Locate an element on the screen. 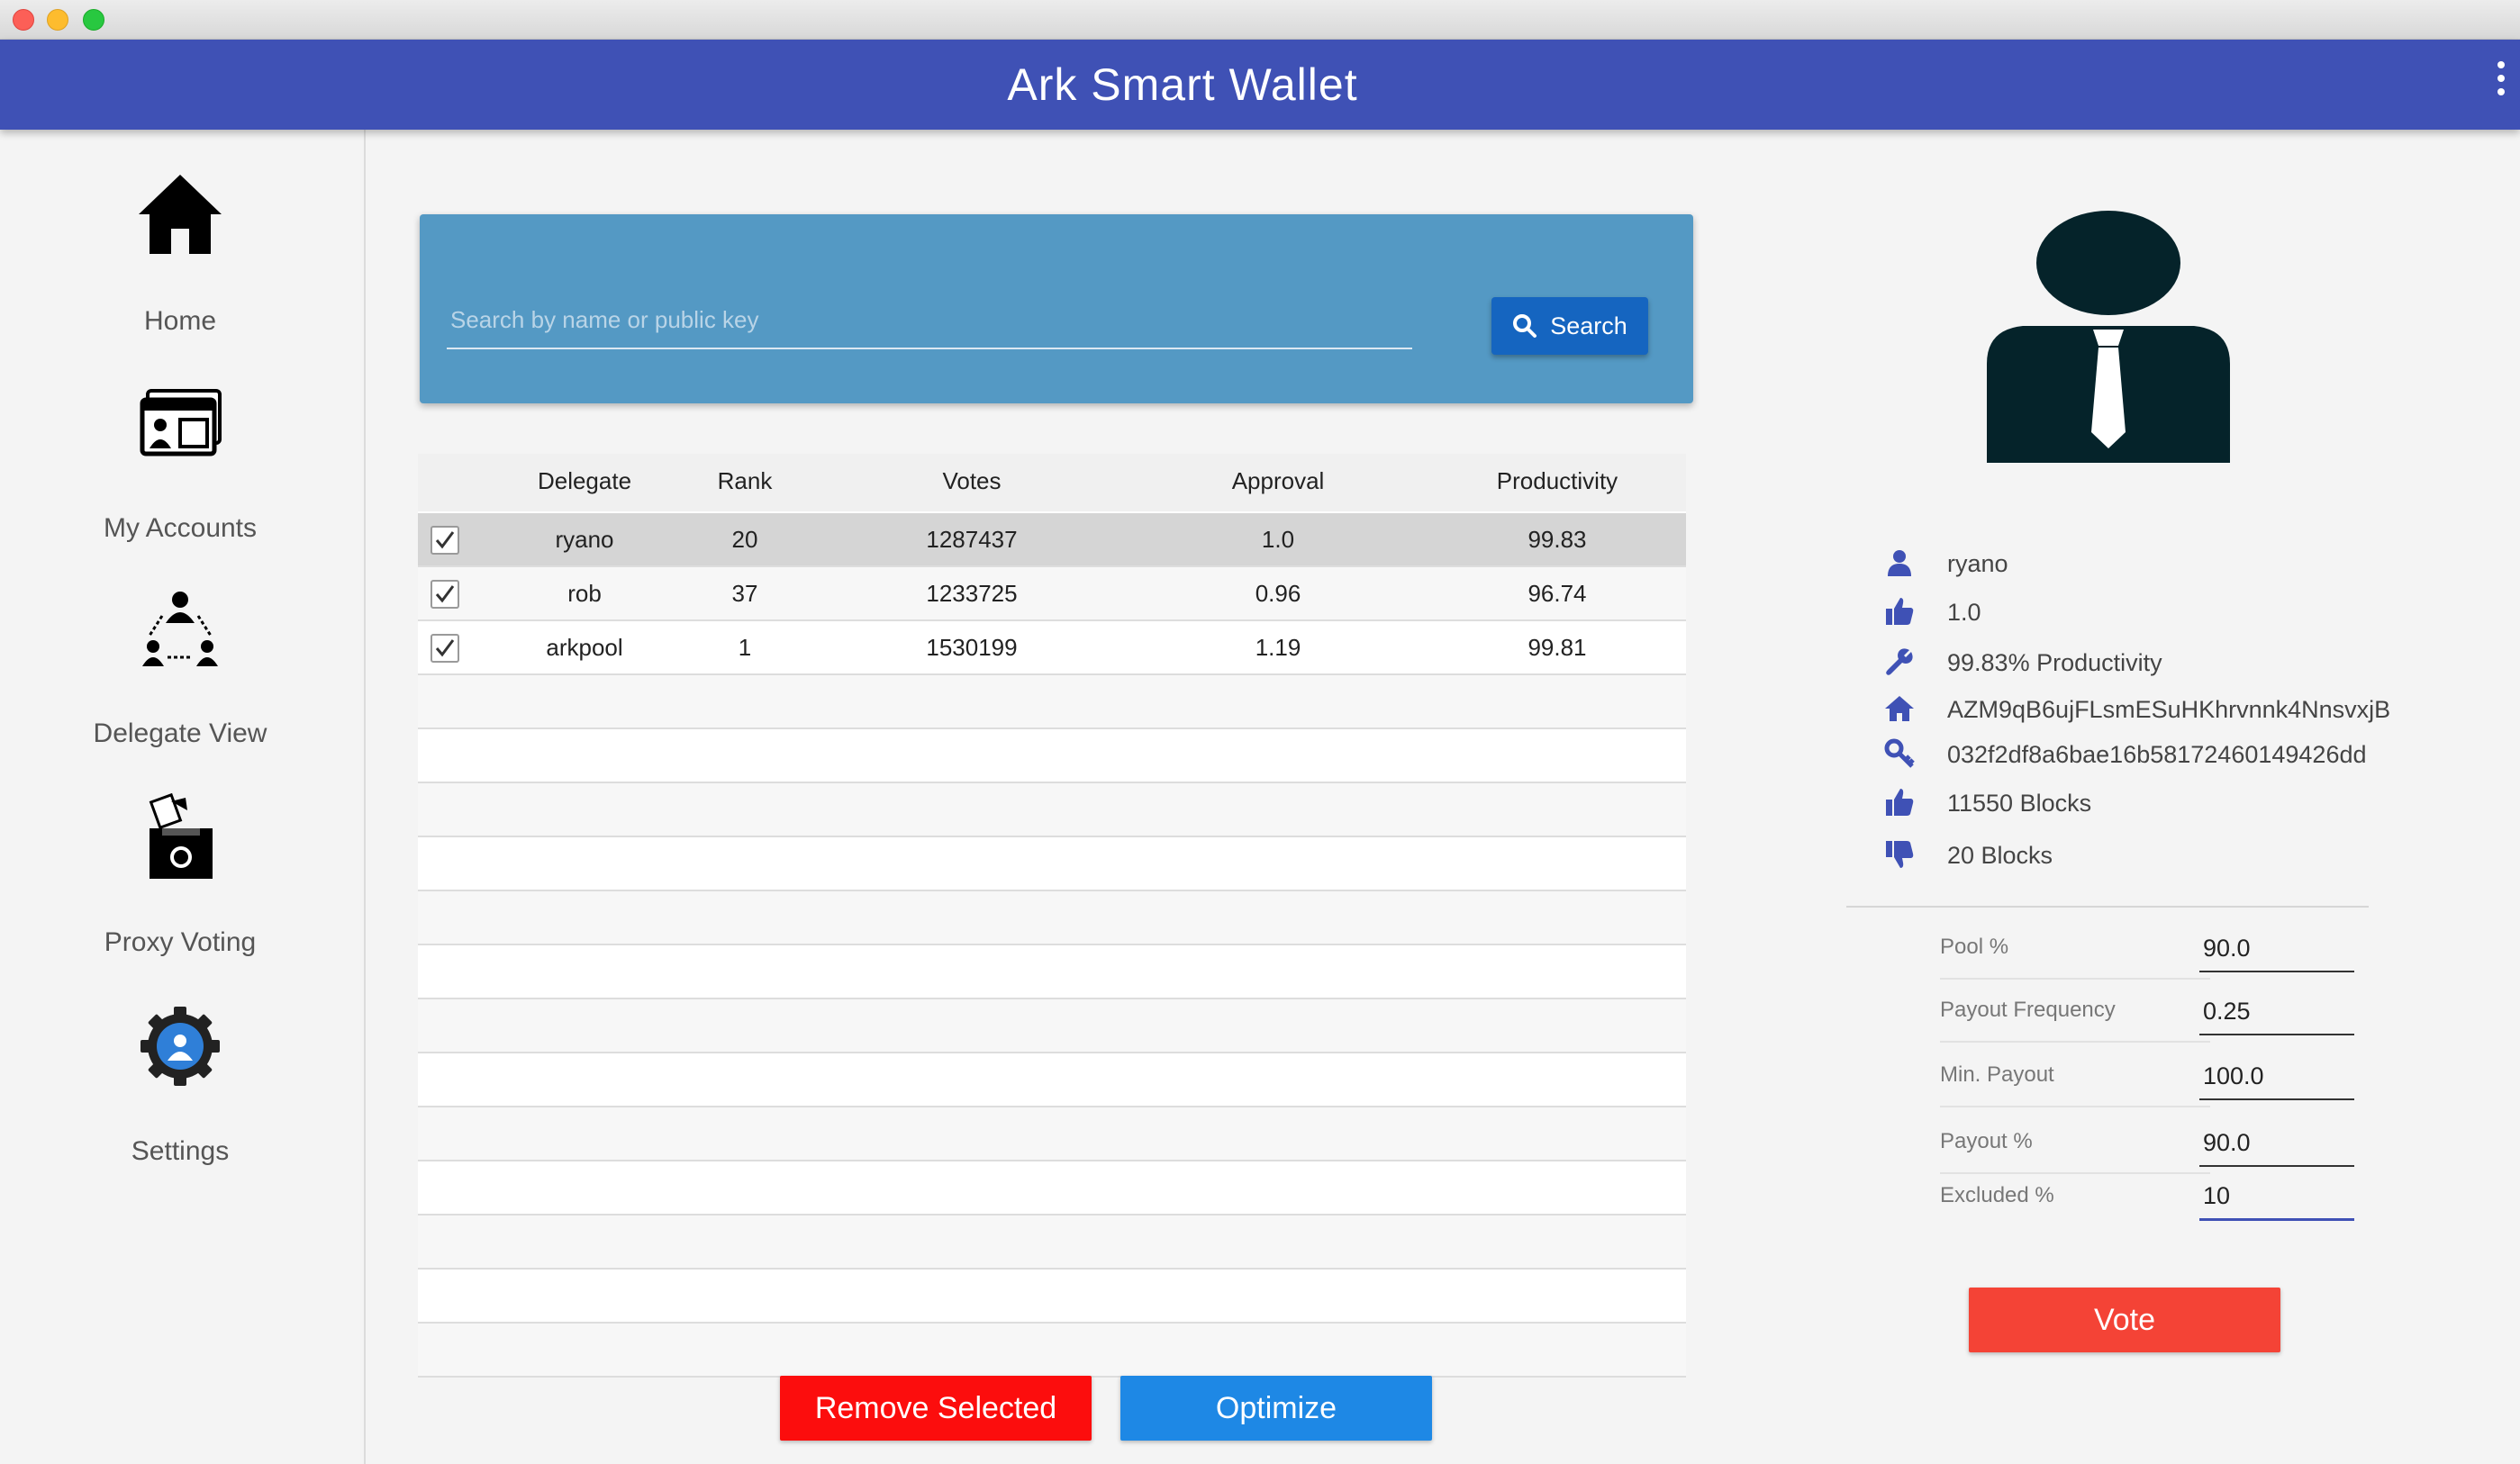  cell-approval: 0.96 is located at coordinates (1278, 593).